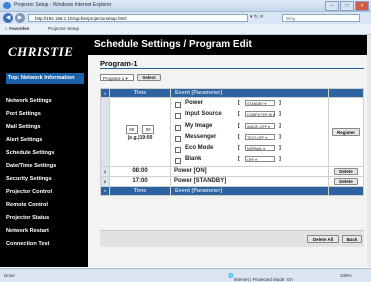 This screenshot has width=371, height=282. I want to click on row-index: 1, so click(105, 171).